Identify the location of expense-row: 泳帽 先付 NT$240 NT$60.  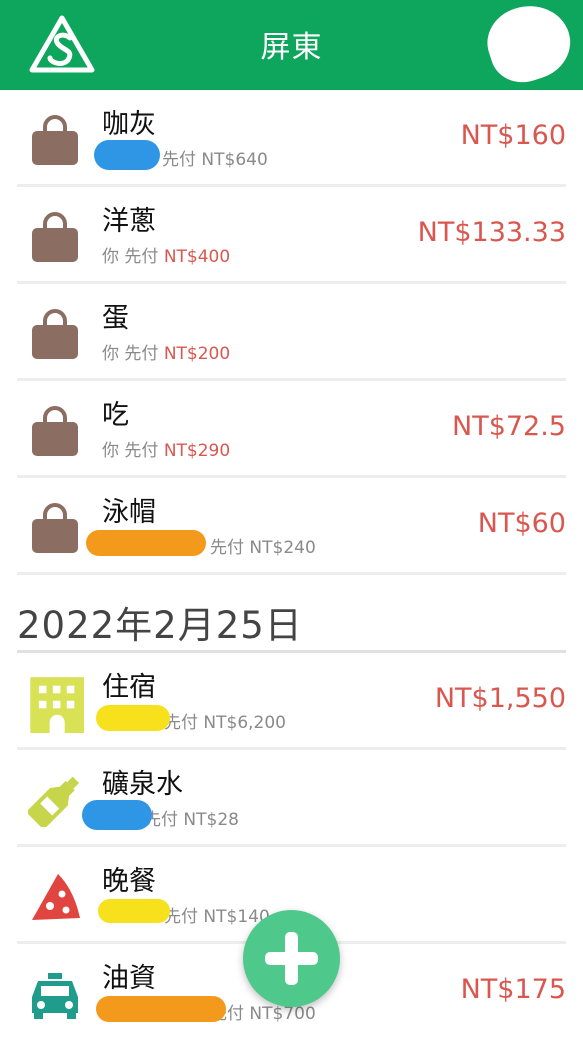
(291, 526).